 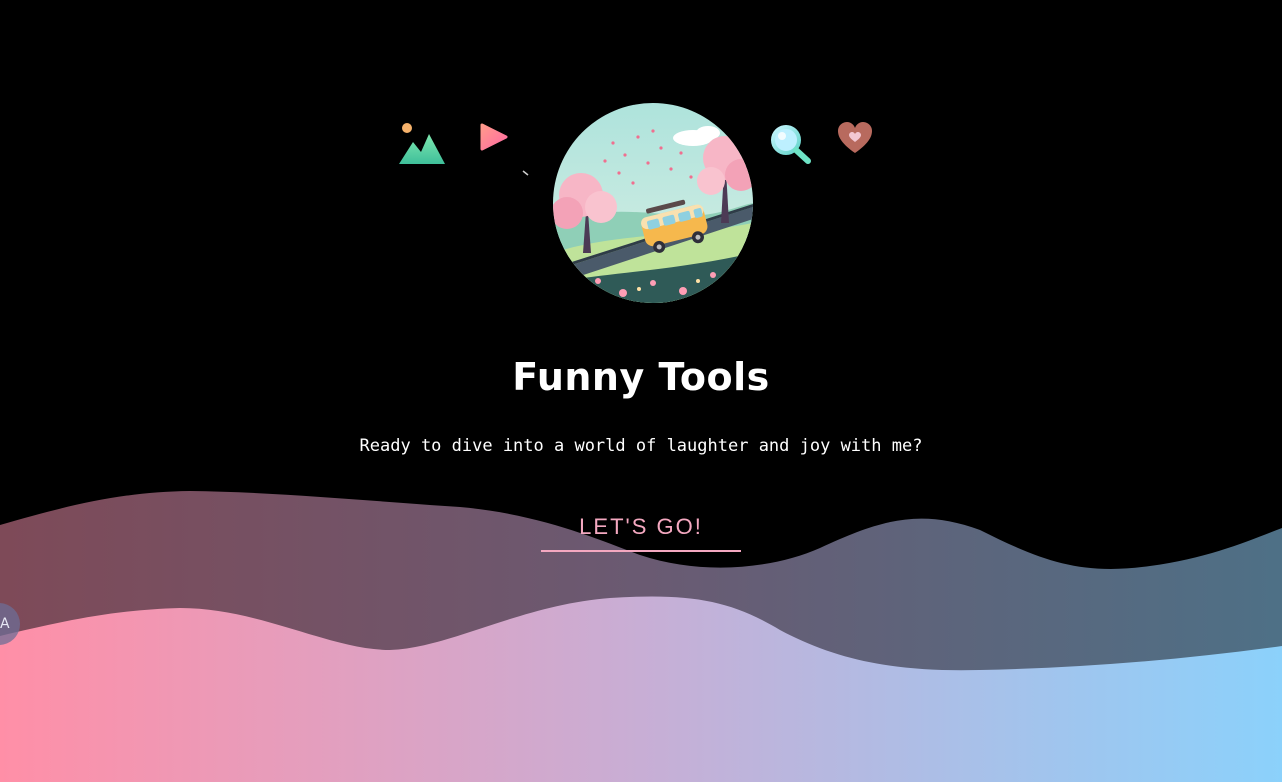 I want to click on lets-go-button: LET'S GO!, so click(x=641, y=531).